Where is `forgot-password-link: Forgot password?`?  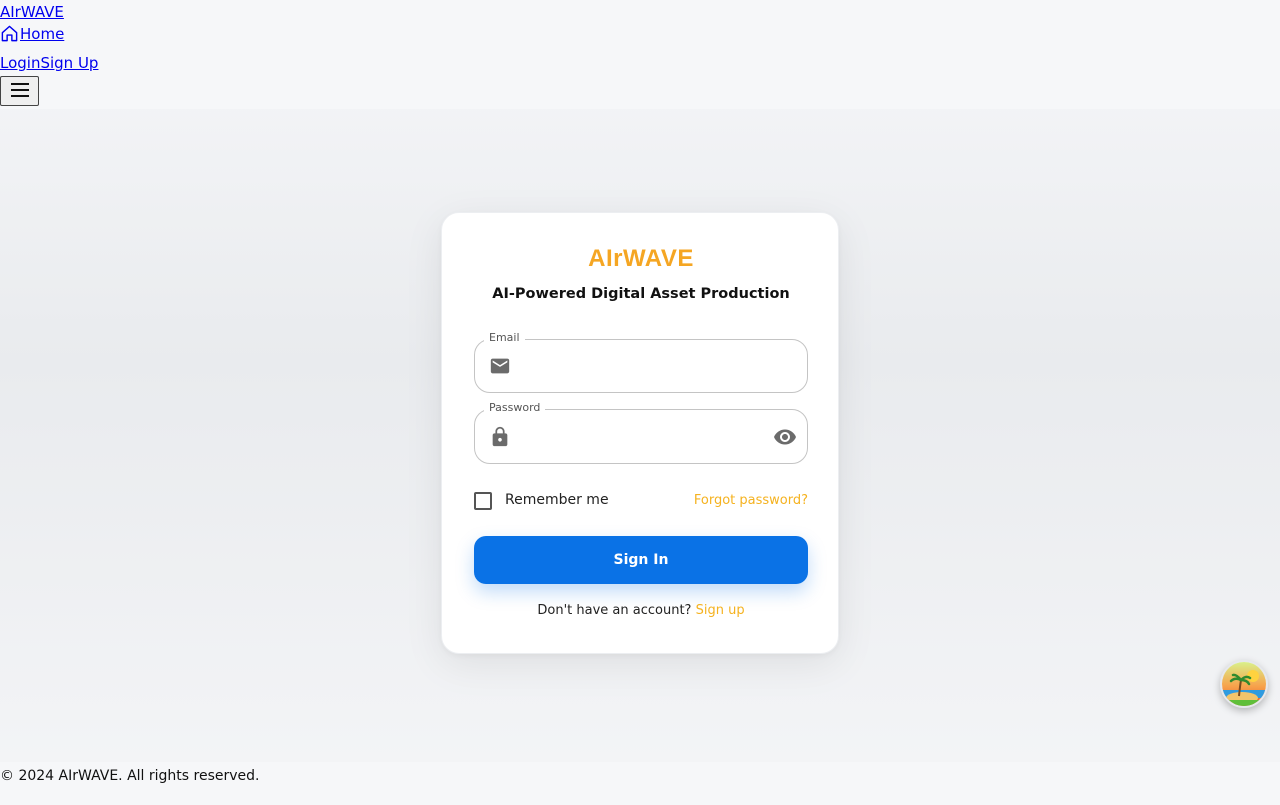 forgot-password-link: Forgot password? is located at coordinates (751, 500).